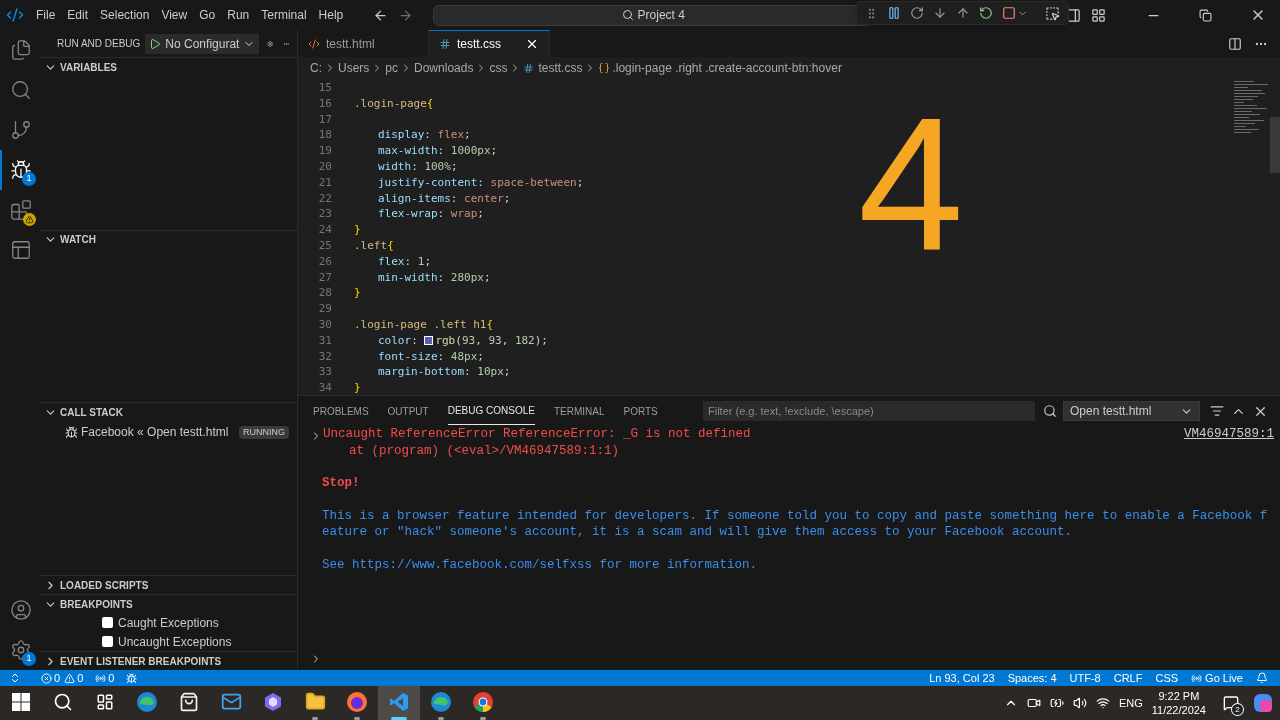  I want to click on activity-item: 1, so click(20, 650).